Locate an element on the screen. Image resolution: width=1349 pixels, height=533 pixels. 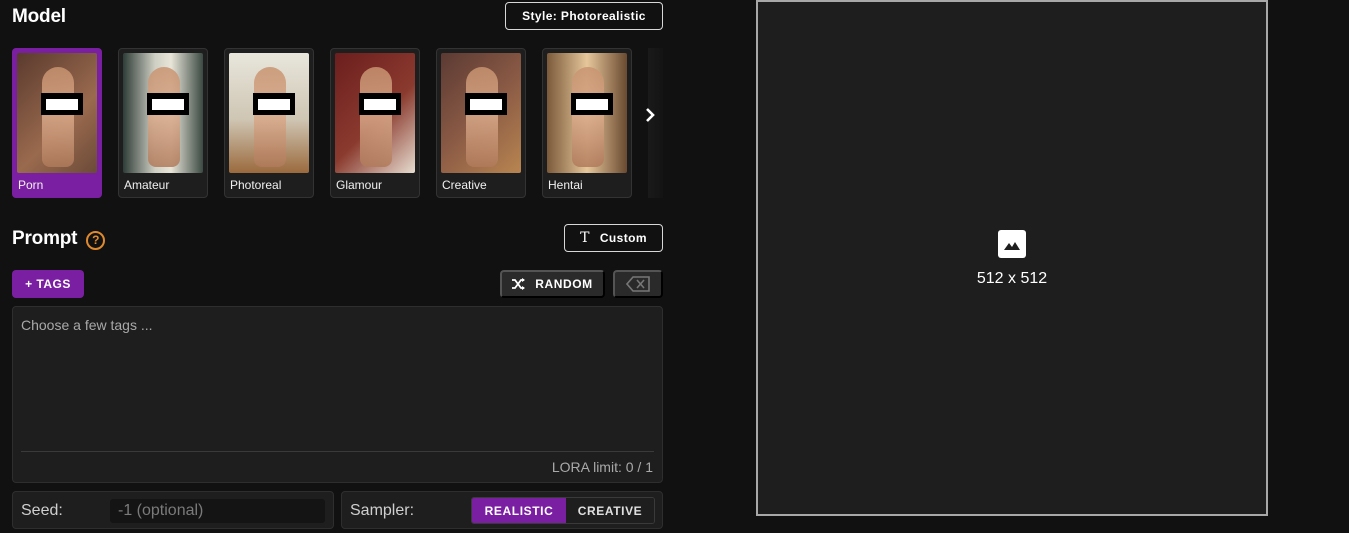
model-card-label: Porn is located at coordinates (31, 185).